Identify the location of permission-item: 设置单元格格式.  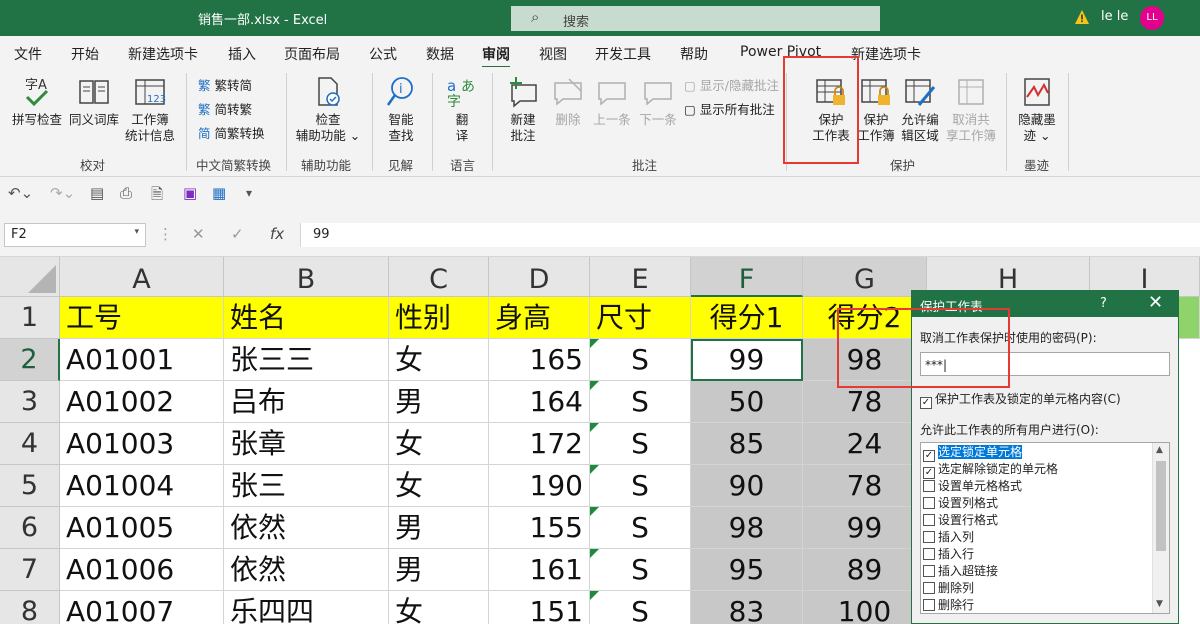
(972, 486).